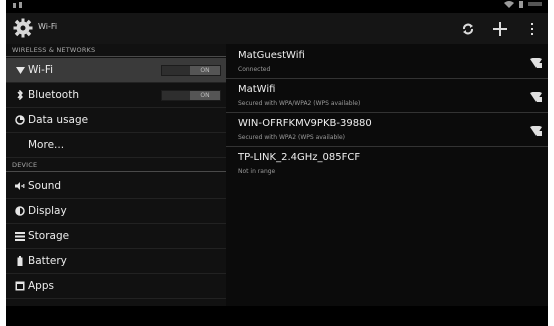  I want to click on sound-icon, so click(20, 186).